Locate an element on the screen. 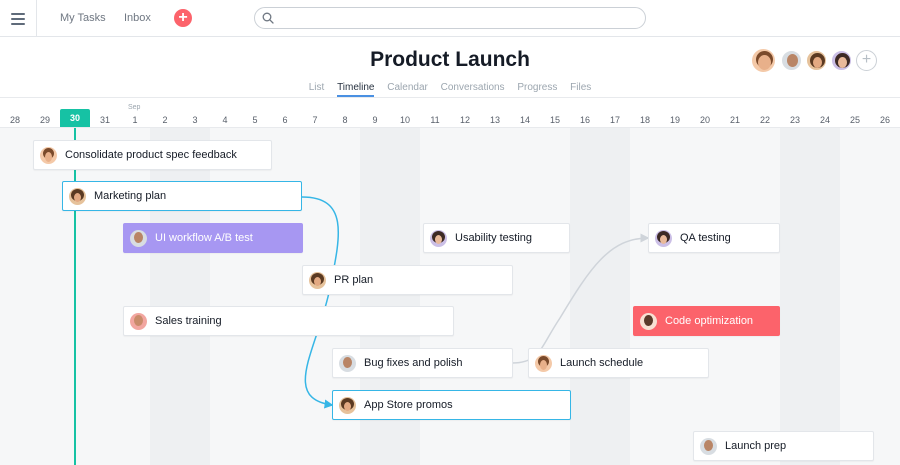  date-label: 25 is located at coordinates (854, 120).